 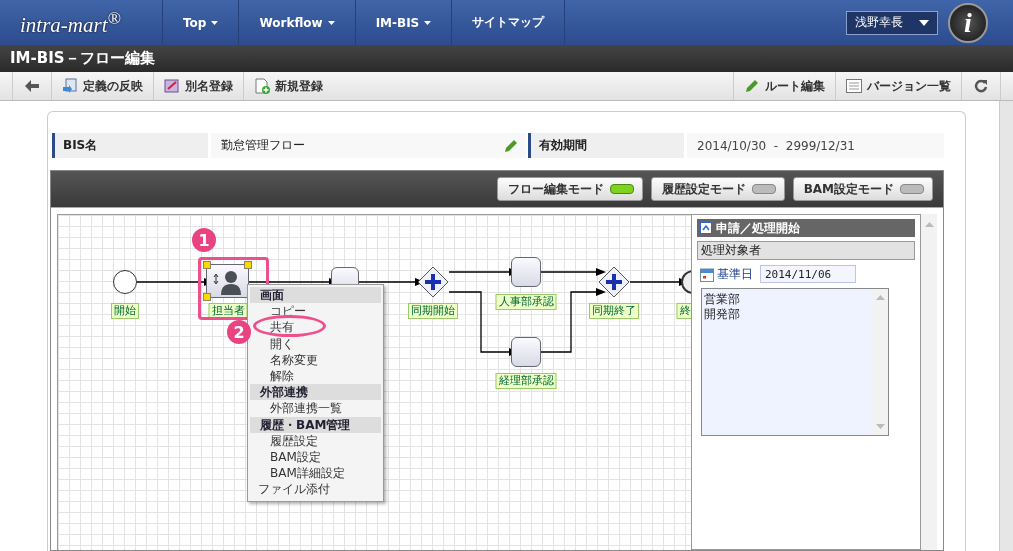 I want to click on refresh-button, so click(x=981, y=86).